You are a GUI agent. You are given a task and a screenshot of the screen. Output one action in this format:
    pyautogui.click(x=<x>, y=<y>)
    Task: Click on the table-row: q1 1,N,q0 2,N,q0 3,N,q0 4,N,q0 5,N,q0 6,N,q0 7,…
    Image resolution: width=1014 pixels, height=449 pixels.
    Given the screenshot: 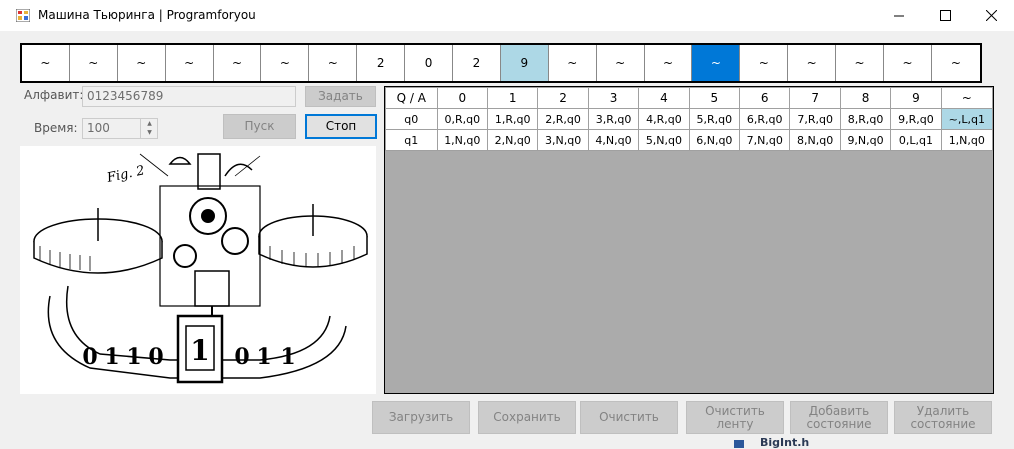 What is the action you would take?
    pyautogui.click(x=689, y=140)
    